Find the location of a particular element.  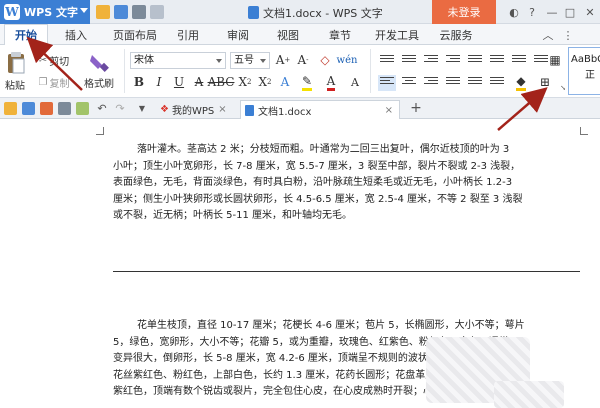

chevron-down-icon is located at coordinates (84, 10).